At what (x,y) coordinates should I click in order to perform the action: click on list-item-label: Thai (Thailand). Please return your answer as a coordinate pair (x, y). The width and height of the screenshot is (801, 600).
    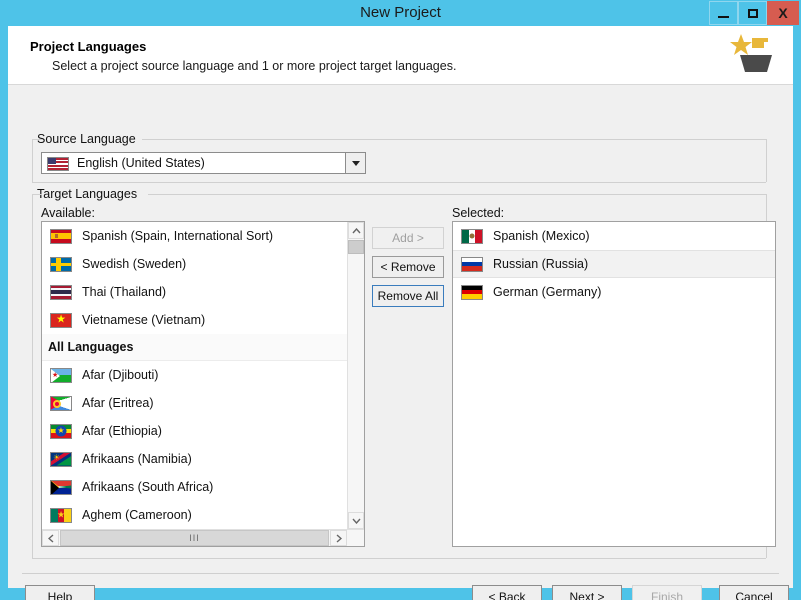
    Looking at the image, I should click on (124, 292).